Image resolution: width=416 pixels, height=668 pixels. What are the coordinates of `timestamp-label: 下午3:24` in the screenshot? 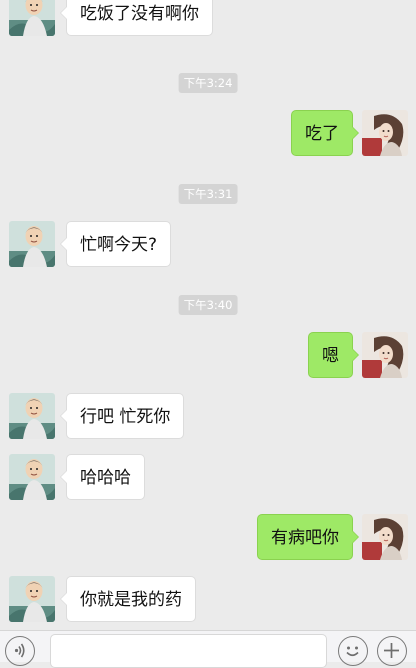 It's located at (208, 83).